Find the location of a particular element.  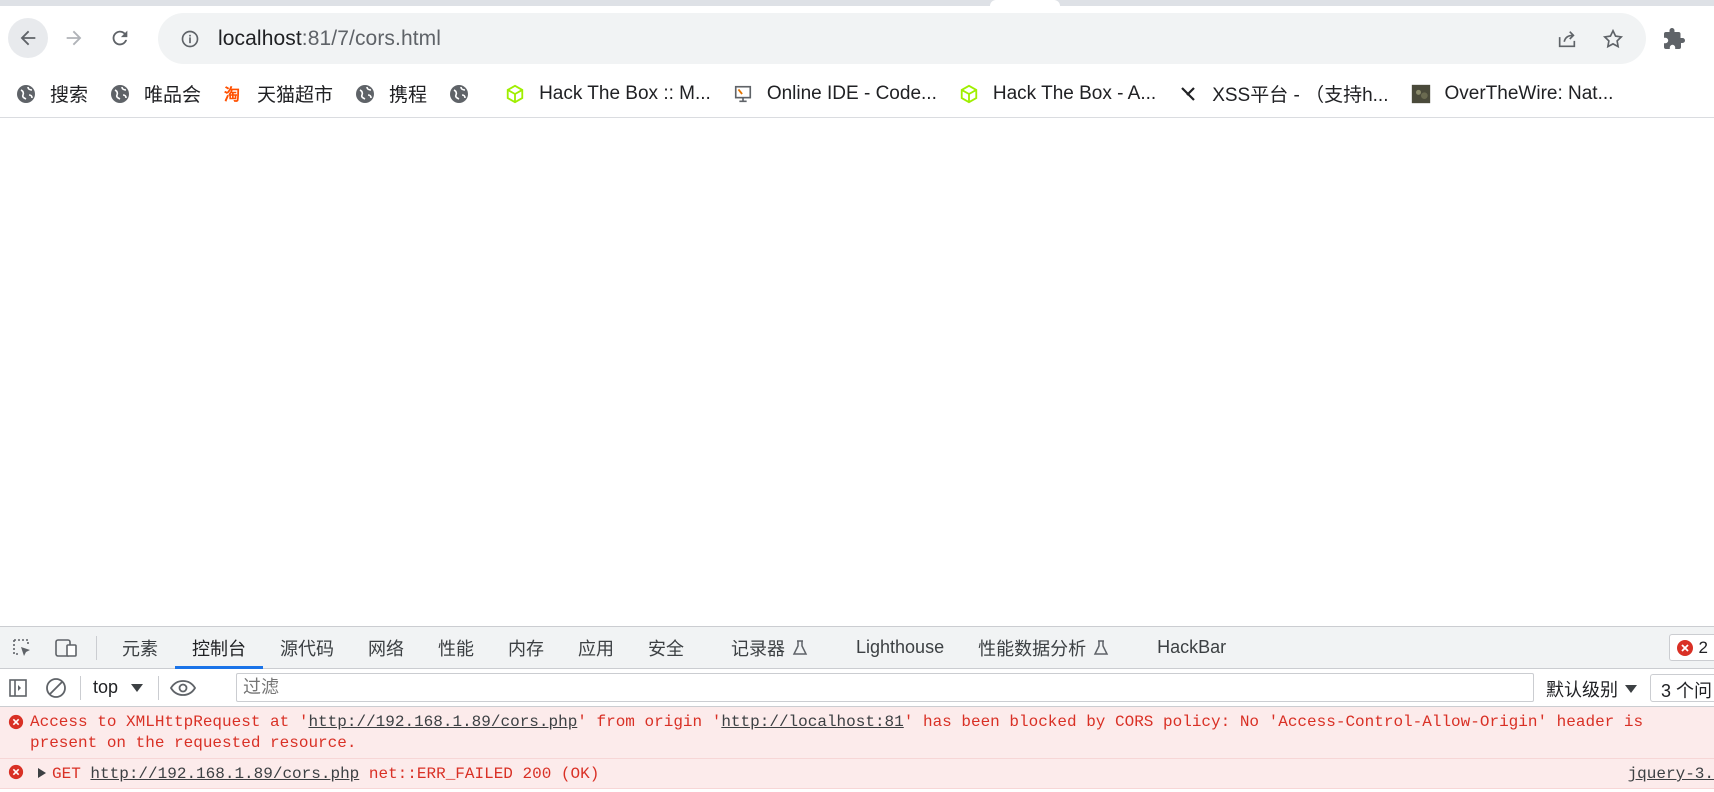

console-filter-input is located at coordinates (885, 687).